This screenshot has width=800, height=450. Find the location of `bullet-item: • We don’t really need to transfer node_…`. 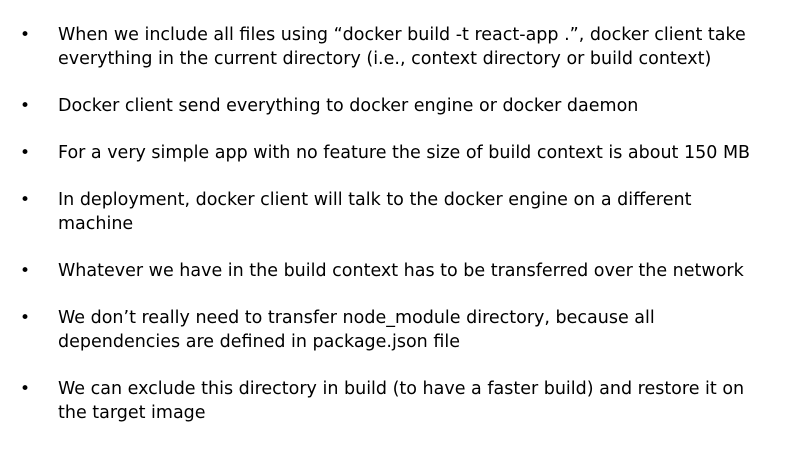

bullet-item: • We don’t really need to transfer node_… is located at coordinates (400, 330).